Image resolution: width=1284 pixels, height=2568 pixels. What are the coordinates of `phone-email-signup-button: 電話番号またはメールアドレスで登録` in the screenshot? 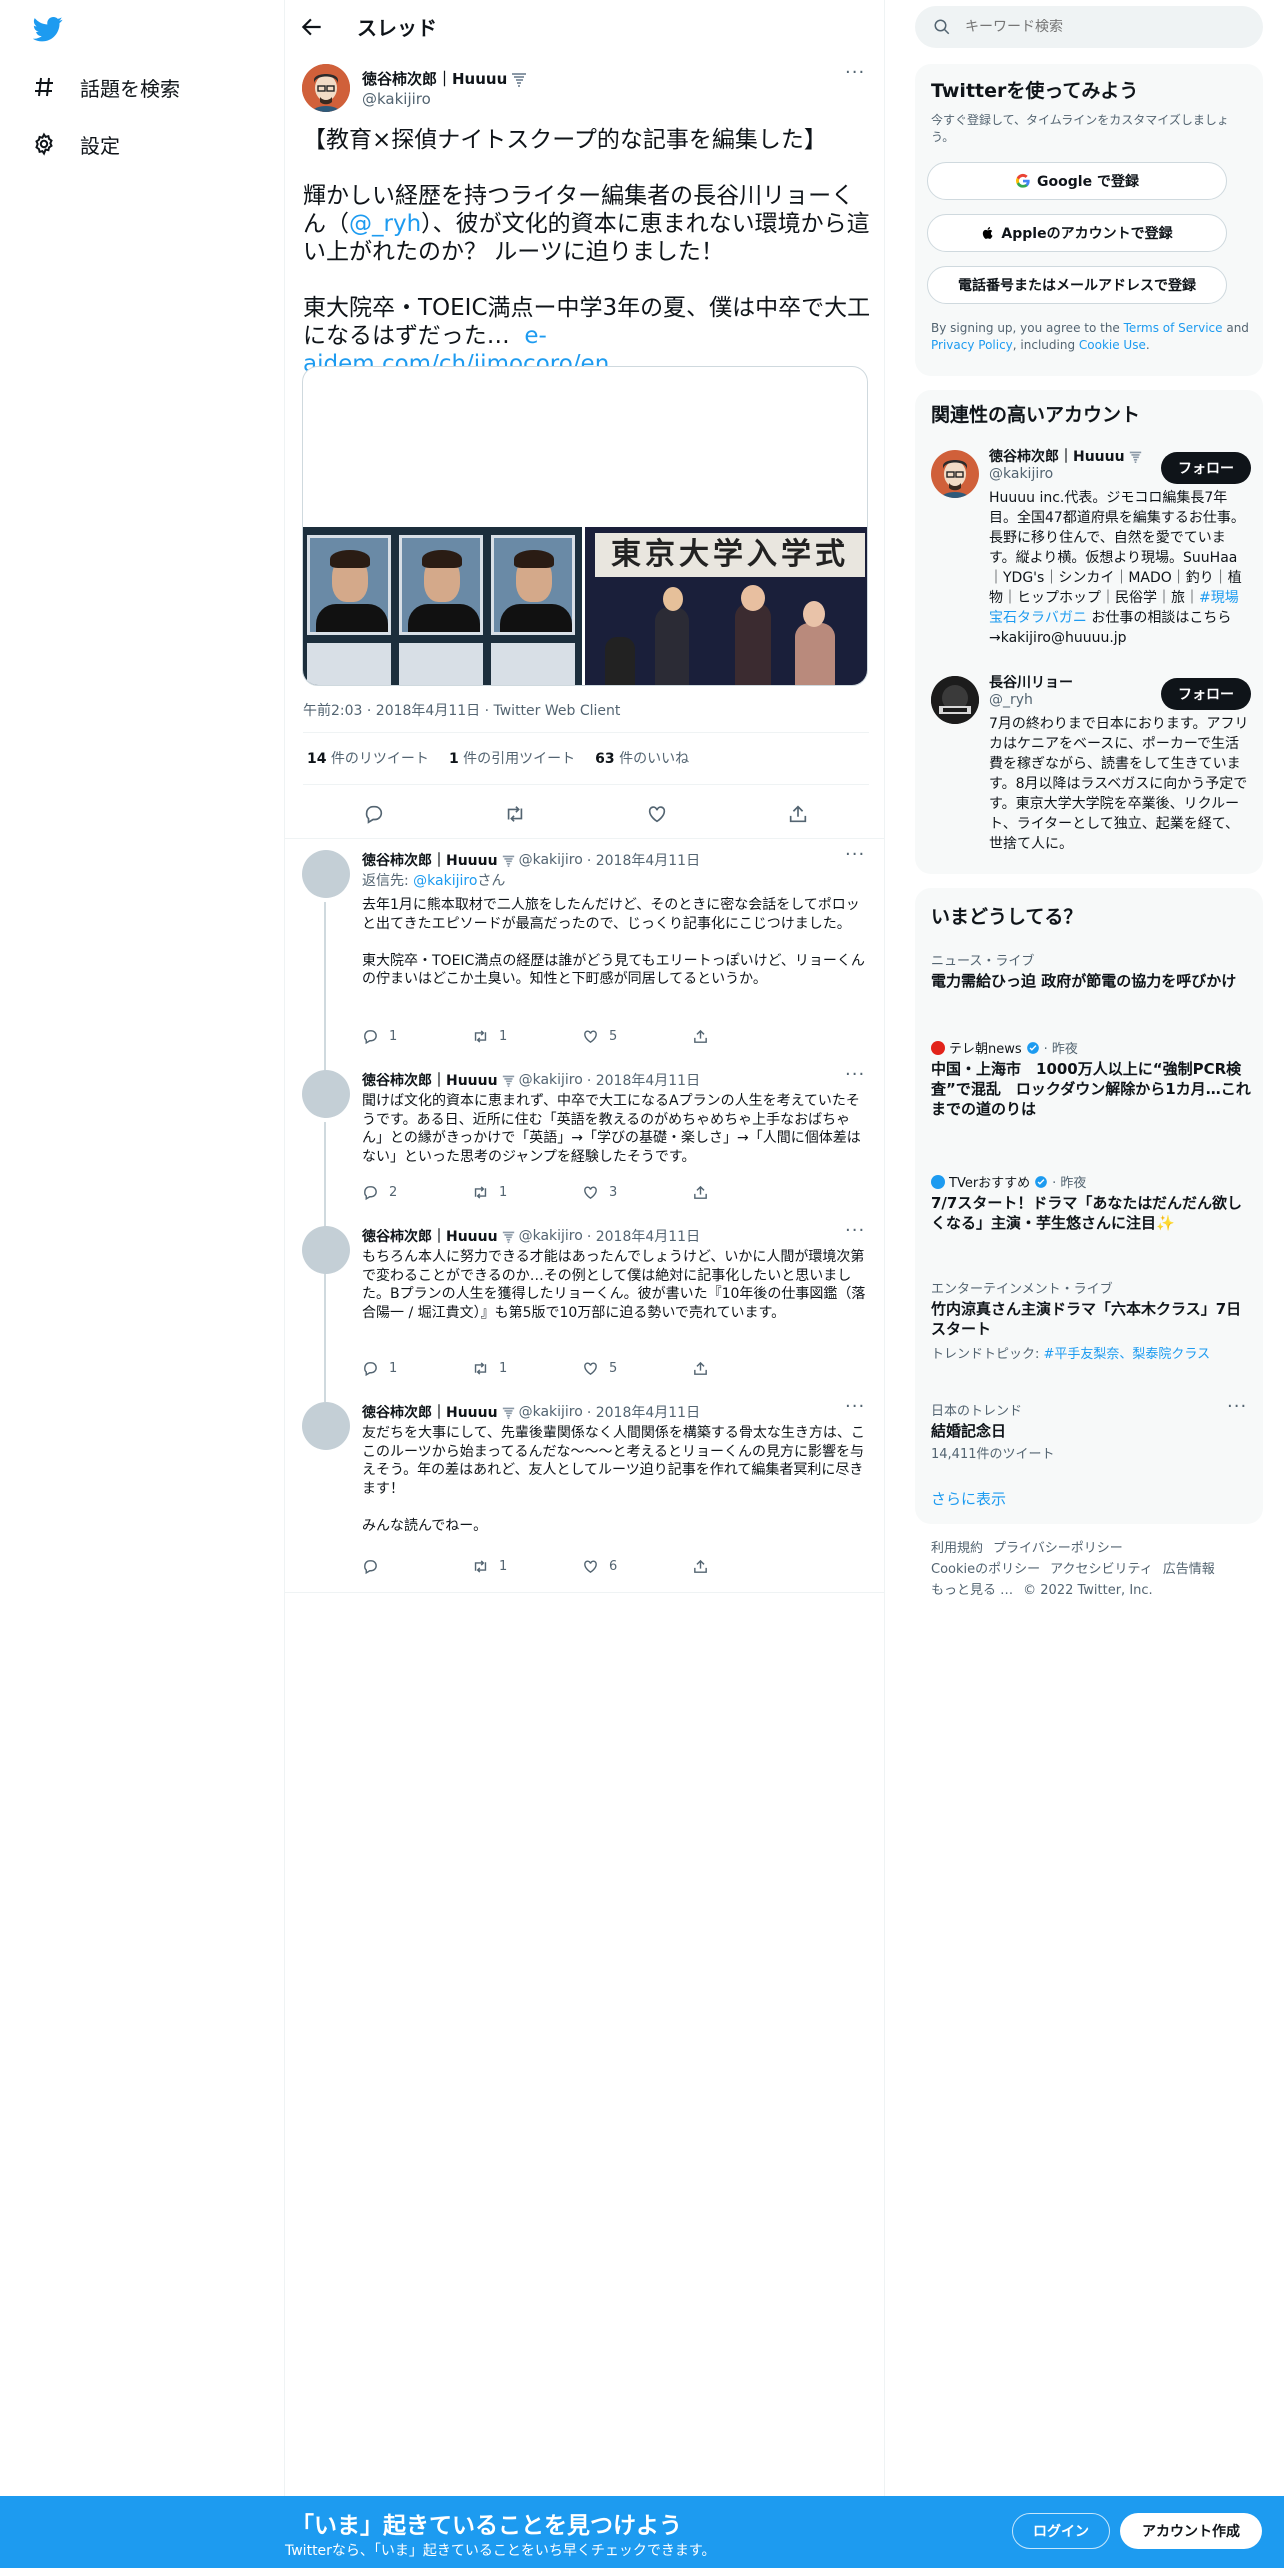 It's located at (1077, 285).